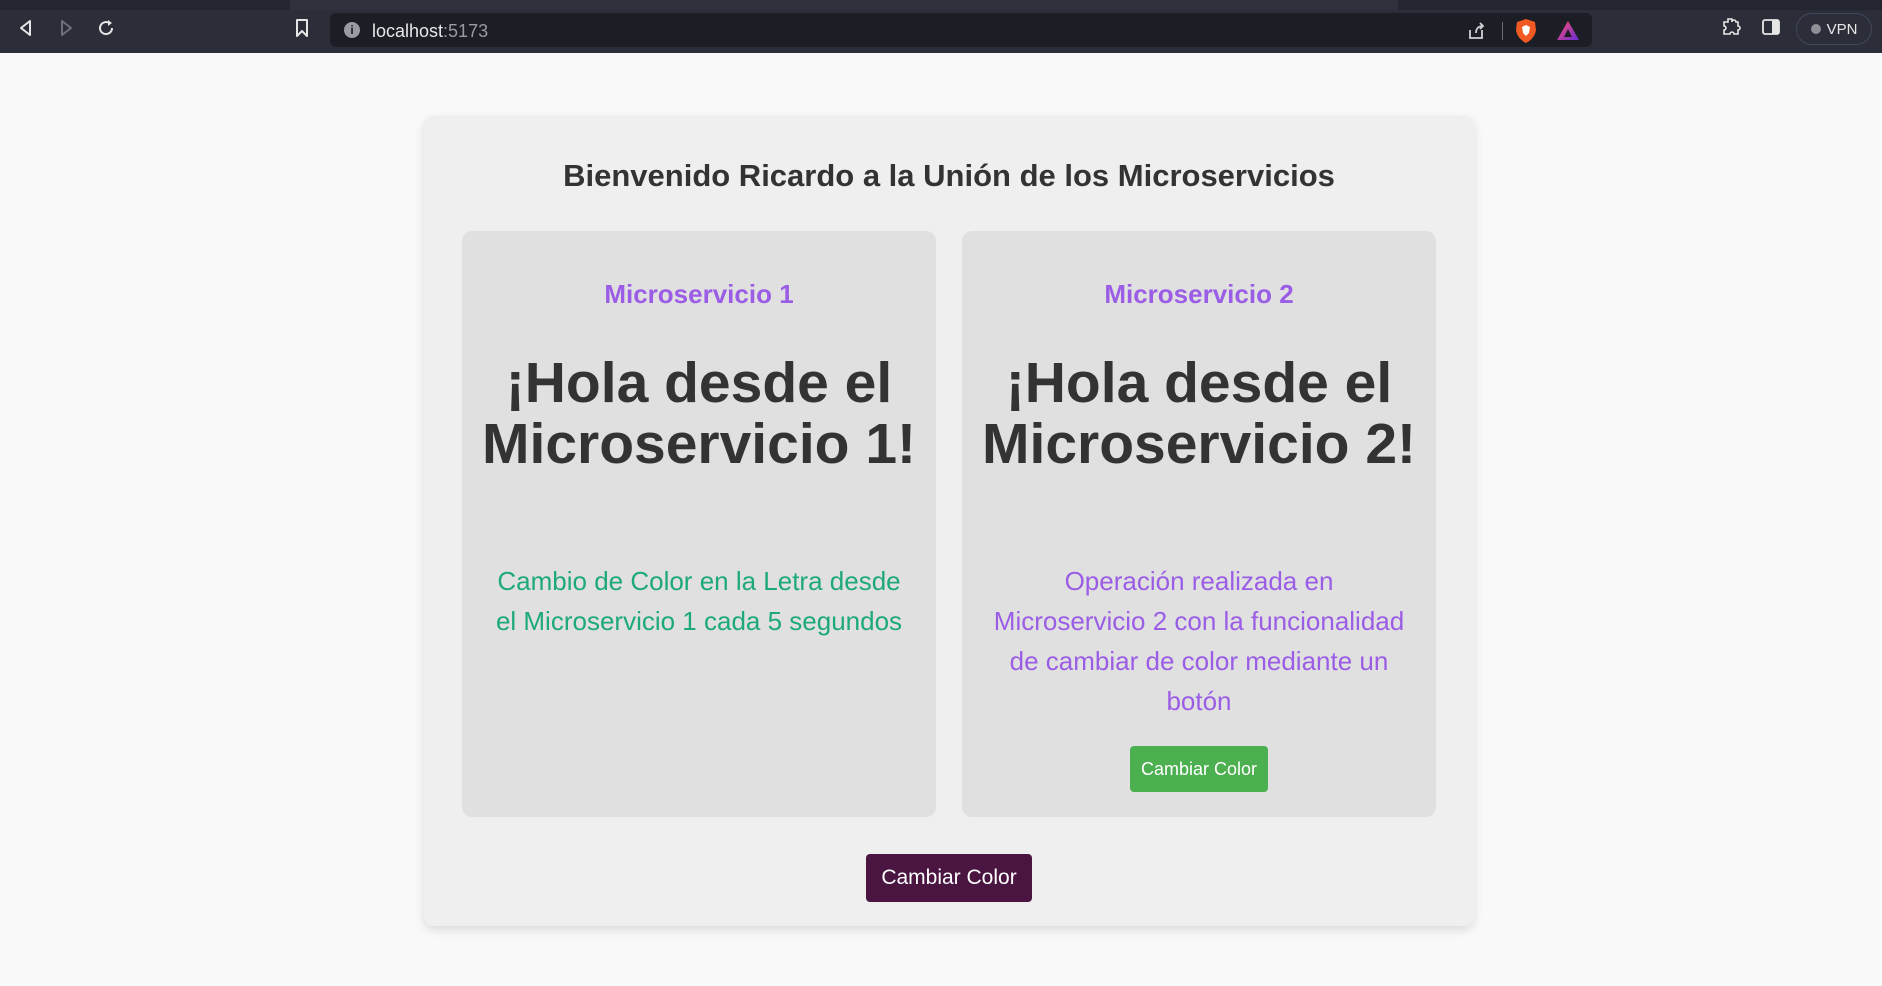 This screenshot has height=986, width=1882. I want to click on microservice-2-change-color-button: Cambiar Color, so click(1199, 769).